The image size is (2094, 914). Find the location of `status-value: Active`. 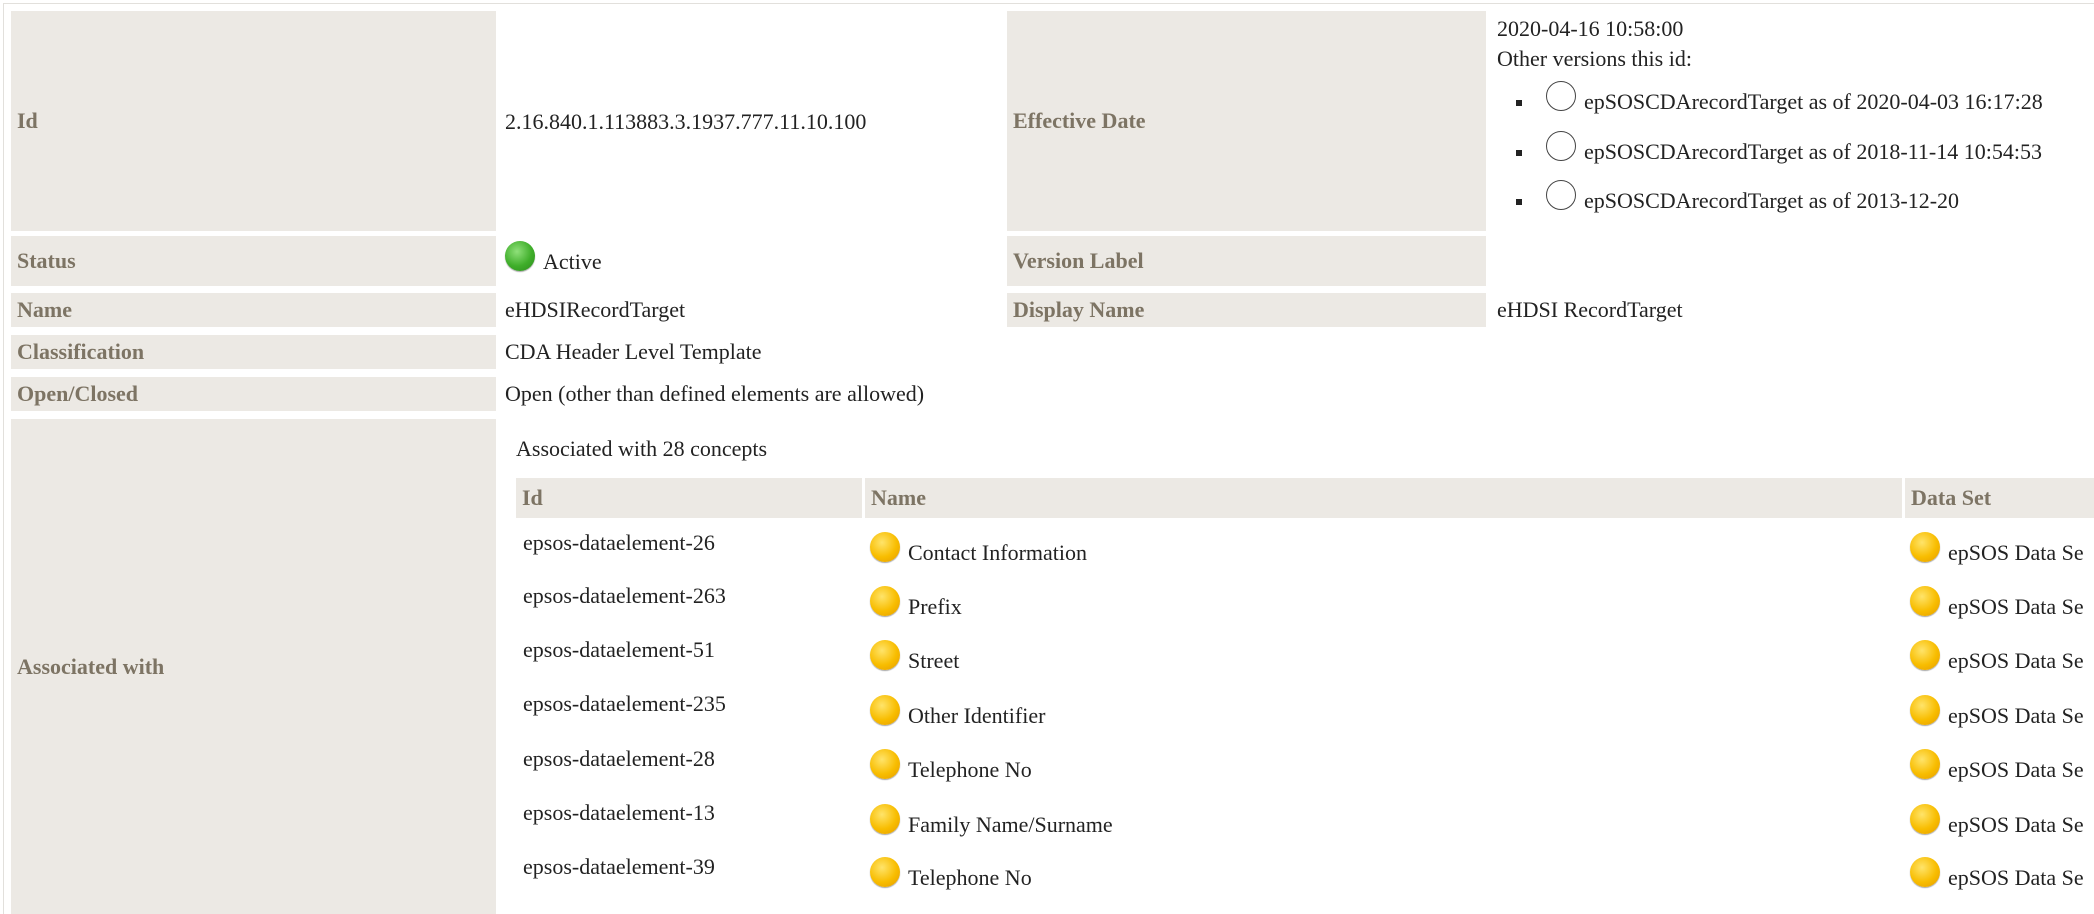

status-value: Active is located at coordinates (553, 262).